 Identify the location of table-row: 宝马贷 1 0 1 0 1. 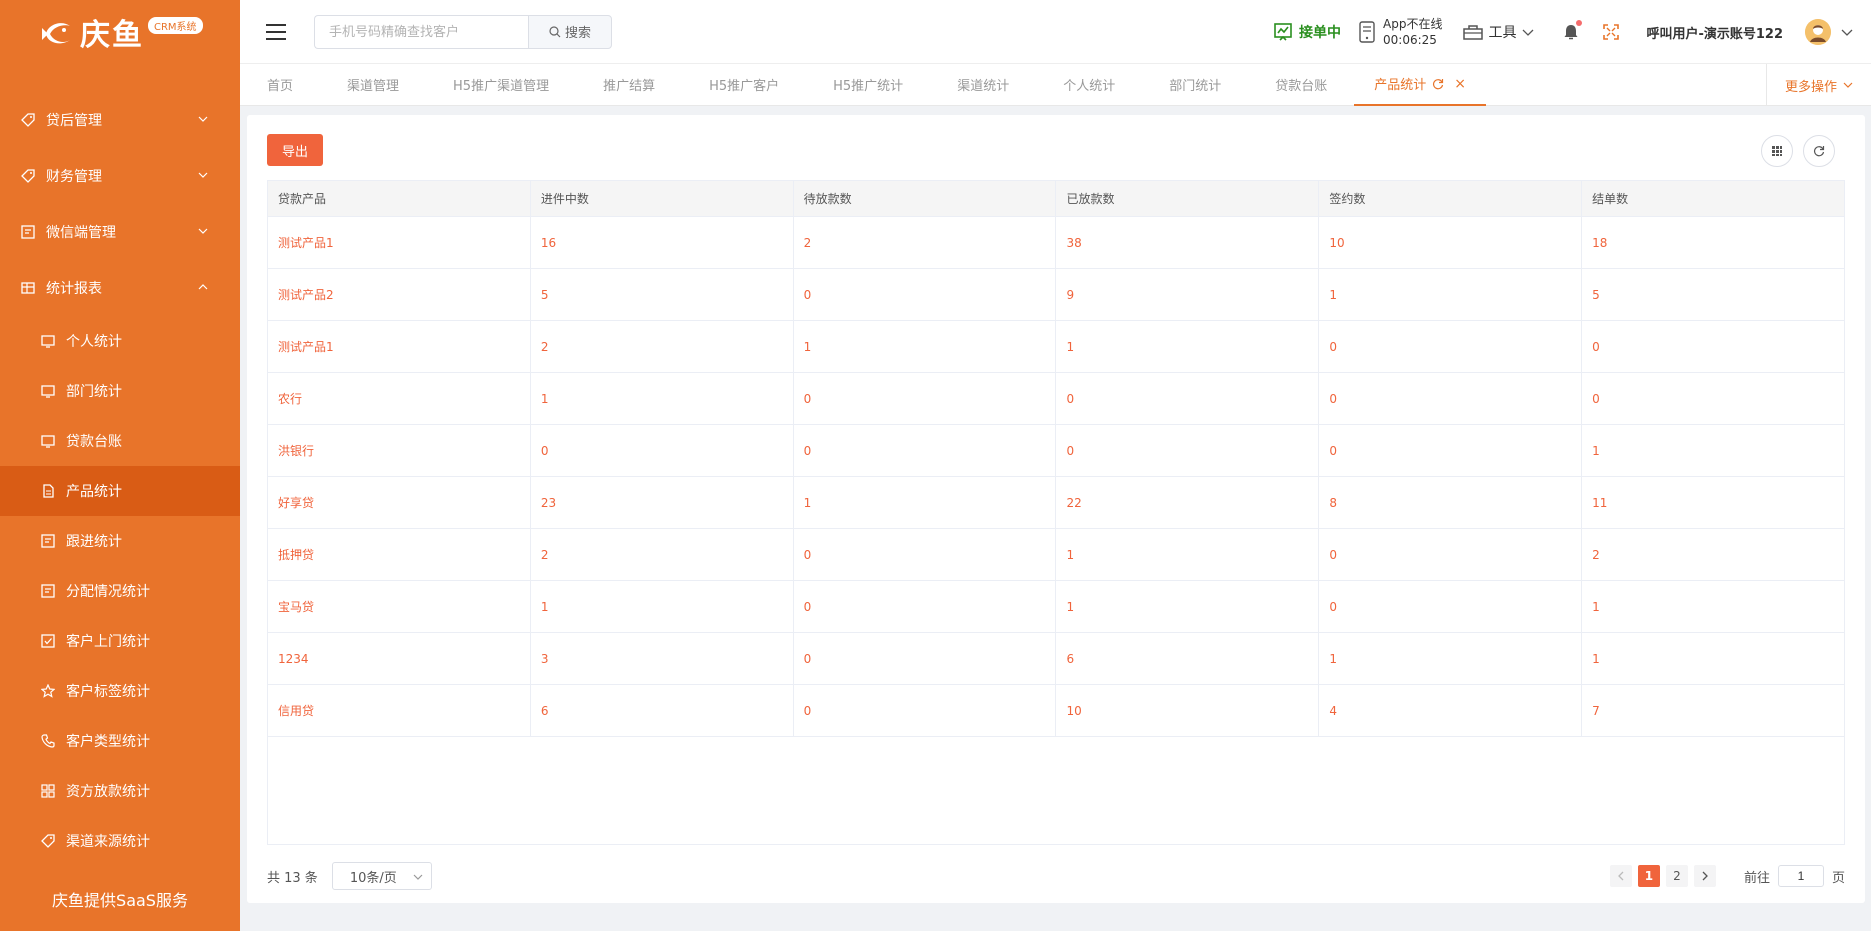
(1056, 606).